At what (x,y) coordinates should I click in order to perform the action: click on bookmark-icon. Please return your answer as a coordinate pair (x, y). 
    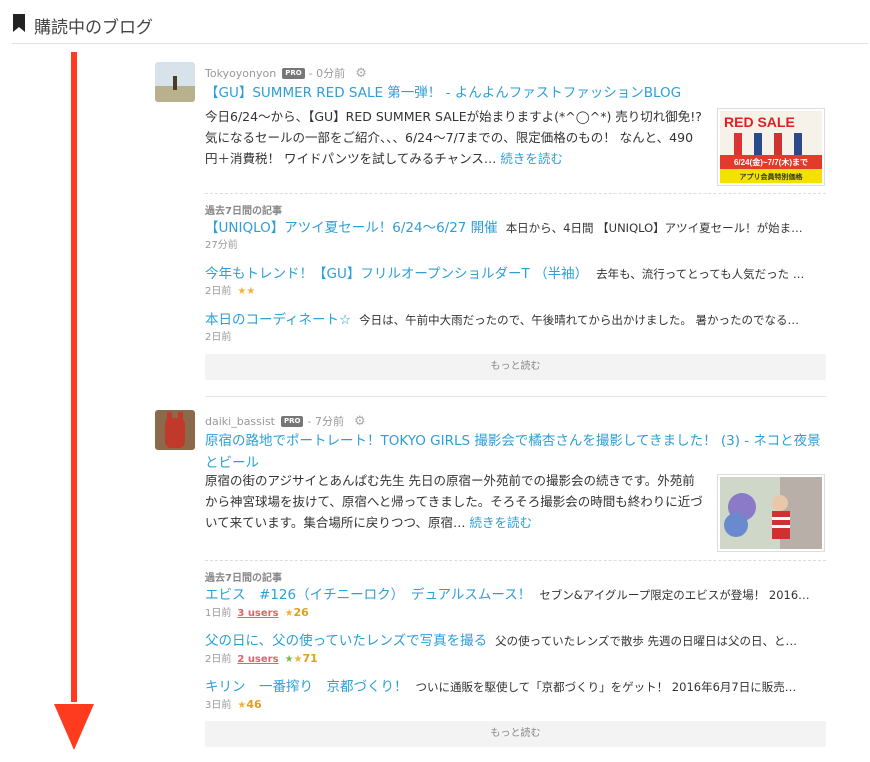
    Looking at the image, I should click on (19, 23).